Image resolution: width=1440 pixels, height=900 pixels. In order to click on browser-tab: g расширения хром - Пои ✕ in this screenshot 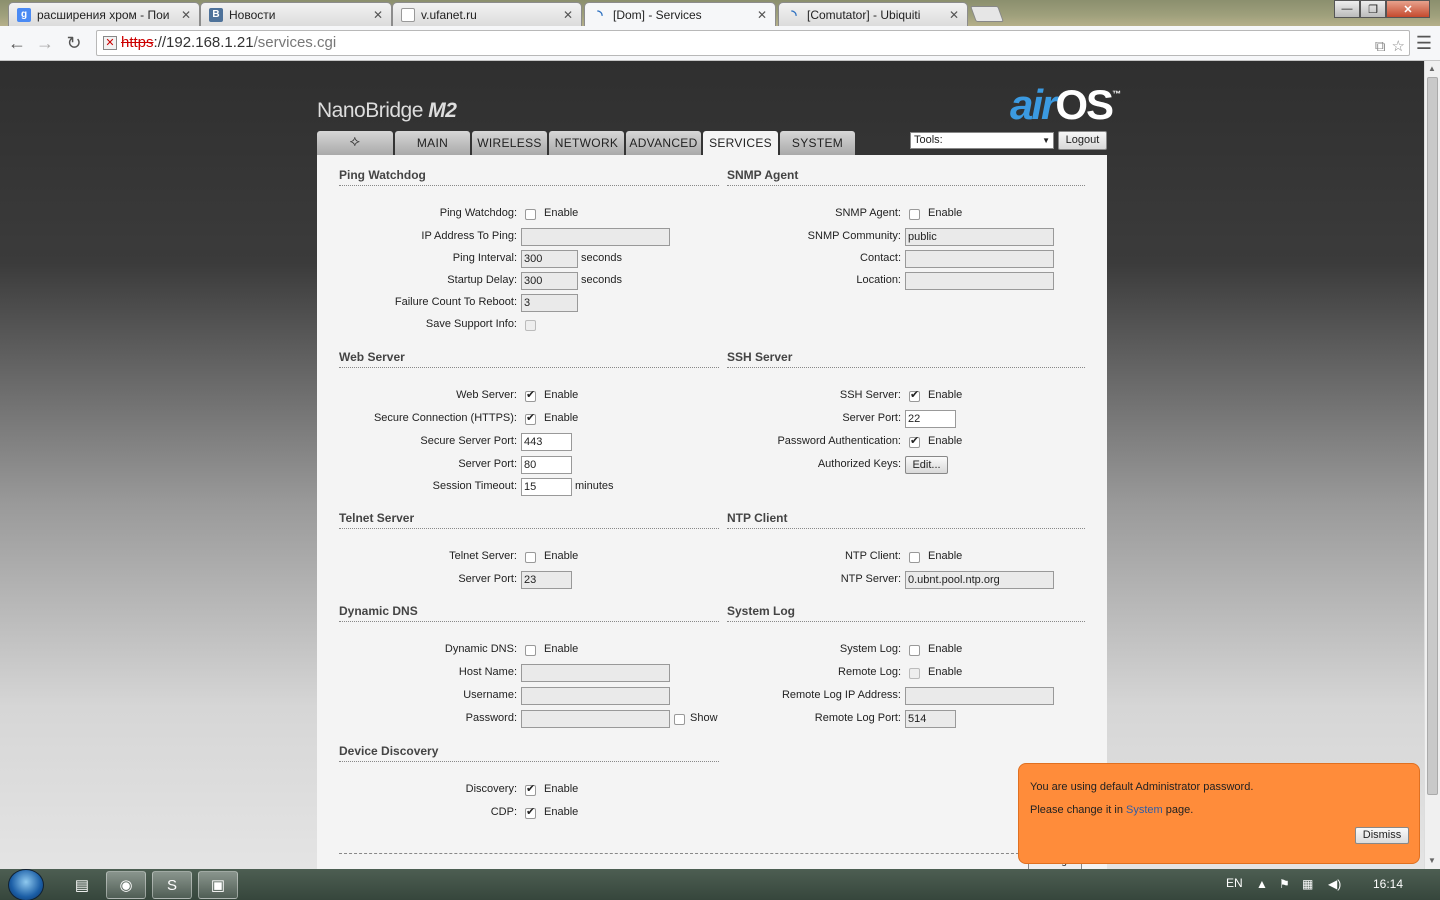, I will do `click(104, 14)`.